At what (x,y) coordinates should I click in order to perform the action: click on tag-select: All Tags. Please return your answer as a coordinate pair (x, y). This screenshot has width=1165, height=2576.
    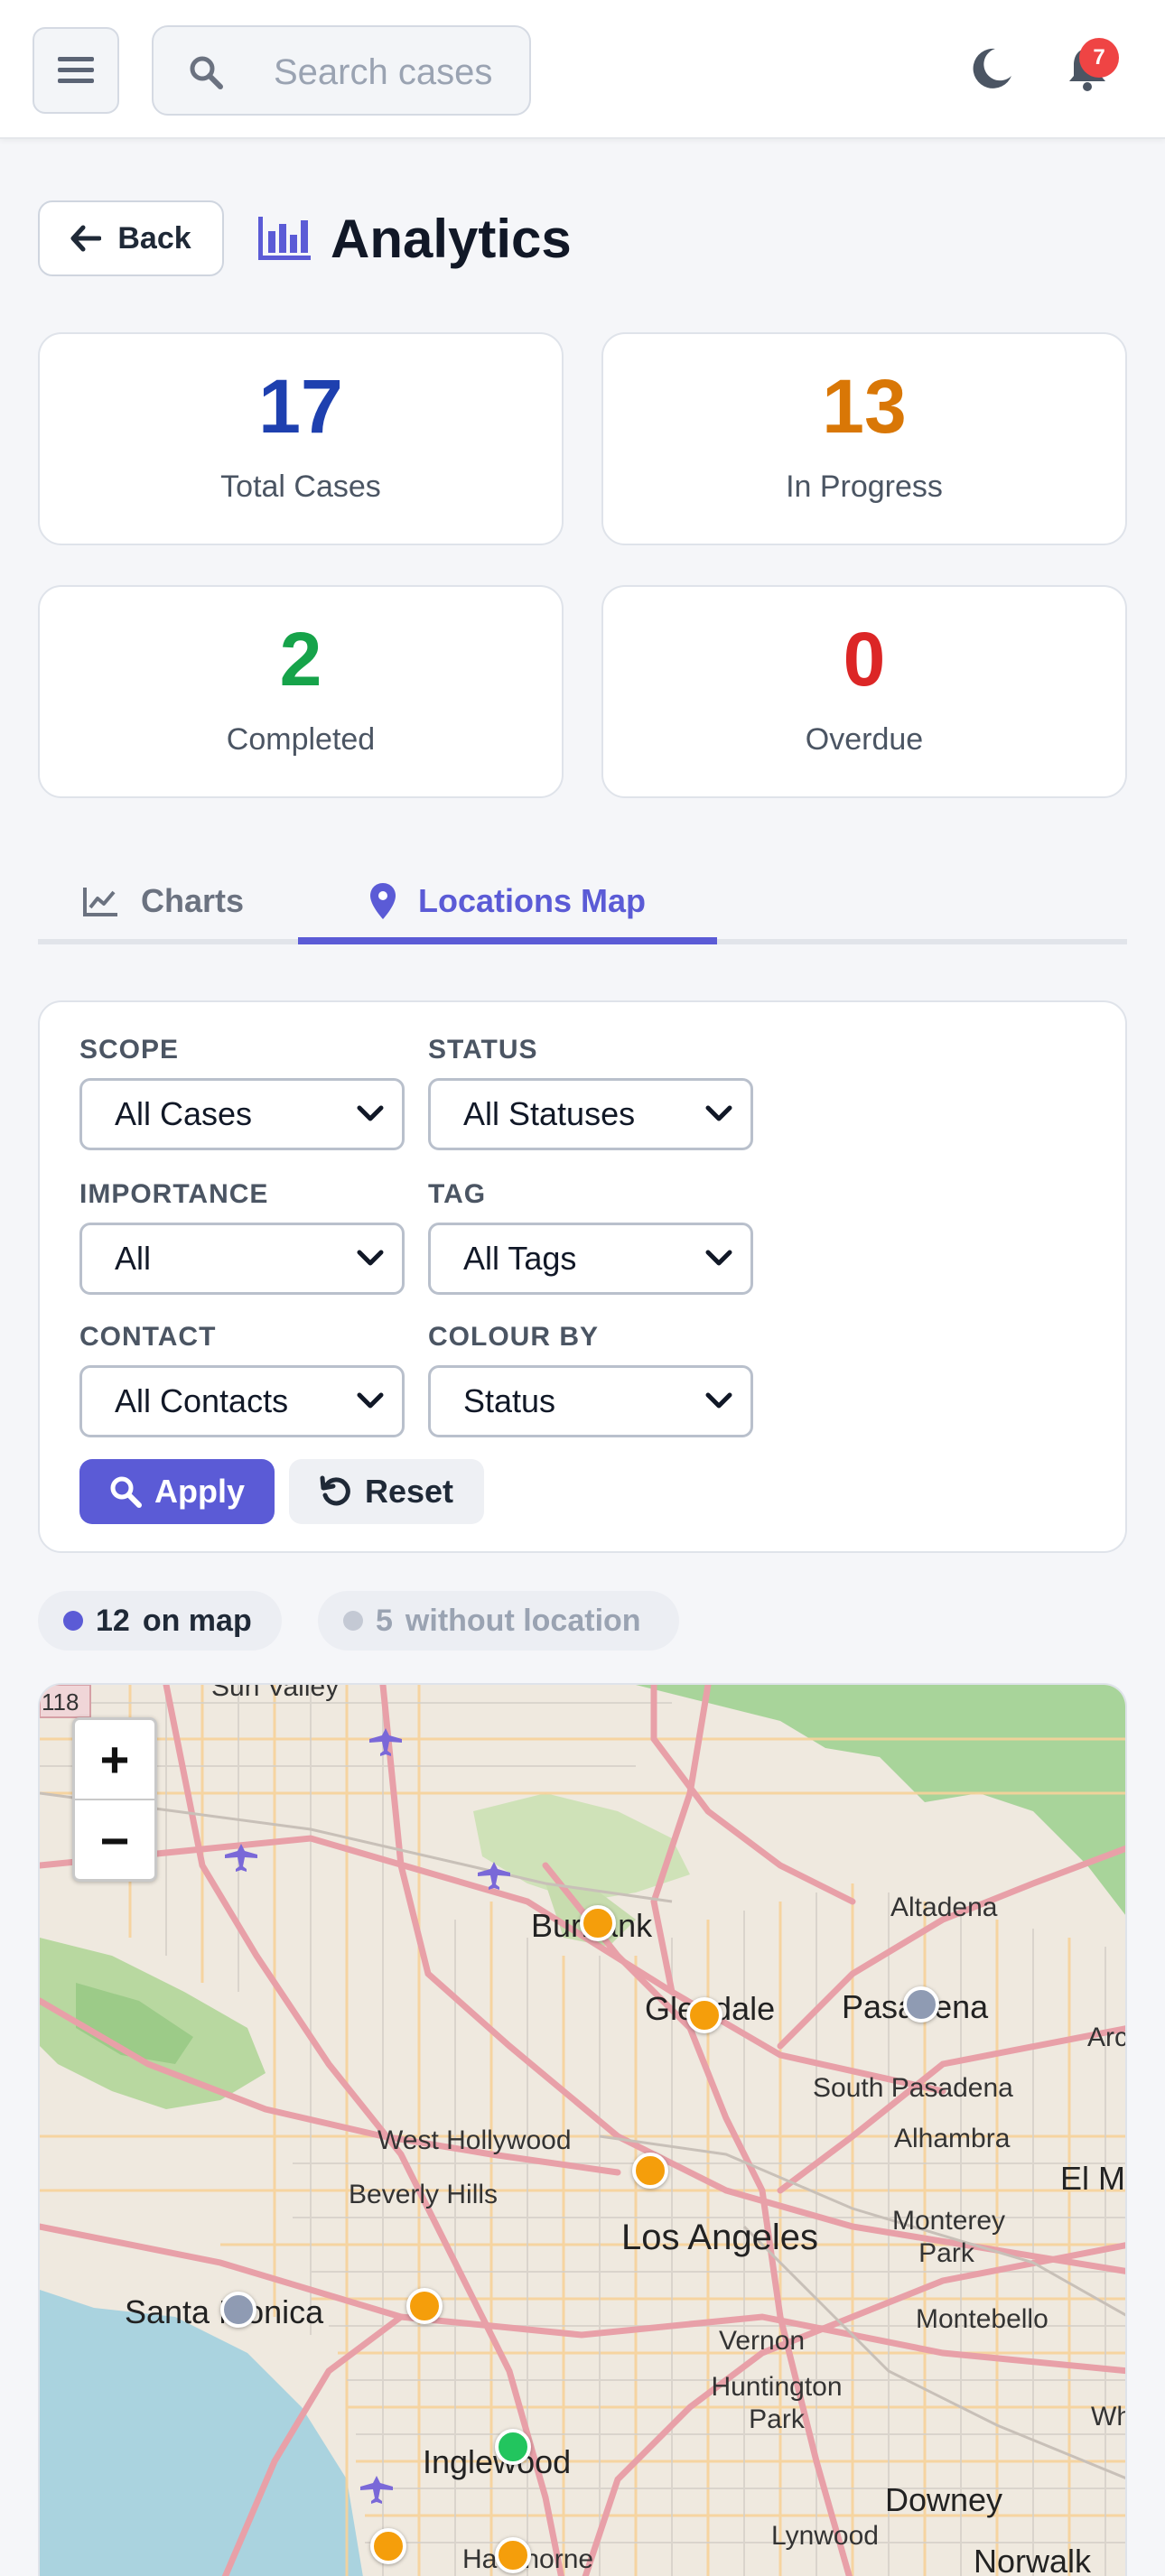
    Looking at the image, I should click on (590, 1259).